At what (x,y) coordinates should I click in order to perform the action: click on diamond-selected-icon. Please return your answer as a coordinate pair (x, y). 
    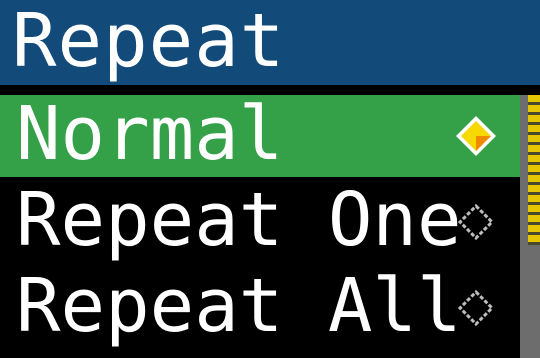
    Looking at the image, I should click on (476, 136).